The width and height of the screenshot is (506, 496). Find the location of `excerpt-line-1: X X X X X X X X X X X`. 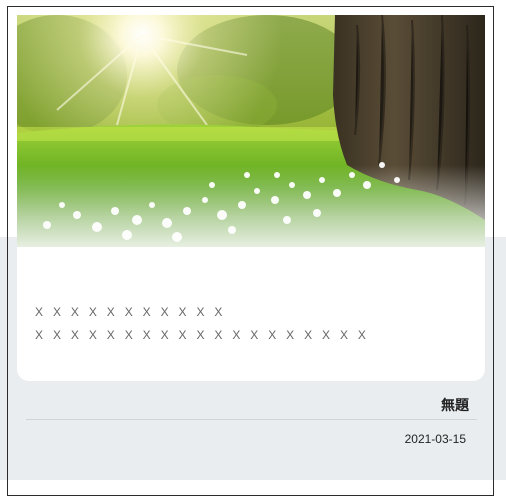

excerpt-line-1: X X X X X X X X X X X is located at coordinates (130, 312).